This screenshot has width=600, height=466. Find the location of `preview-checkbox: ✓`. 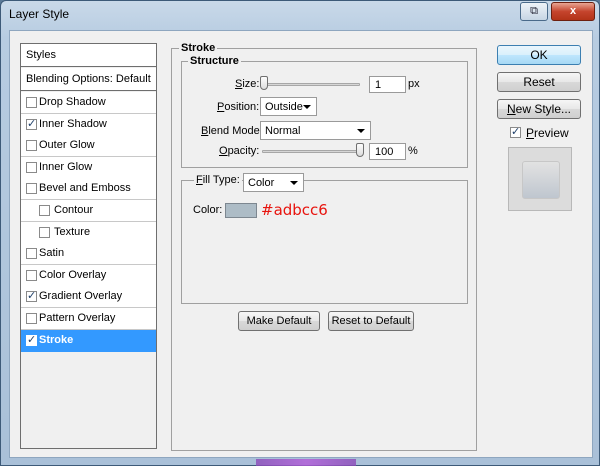

preview-checkbox: ✓ is located at coordinates (515, 132).